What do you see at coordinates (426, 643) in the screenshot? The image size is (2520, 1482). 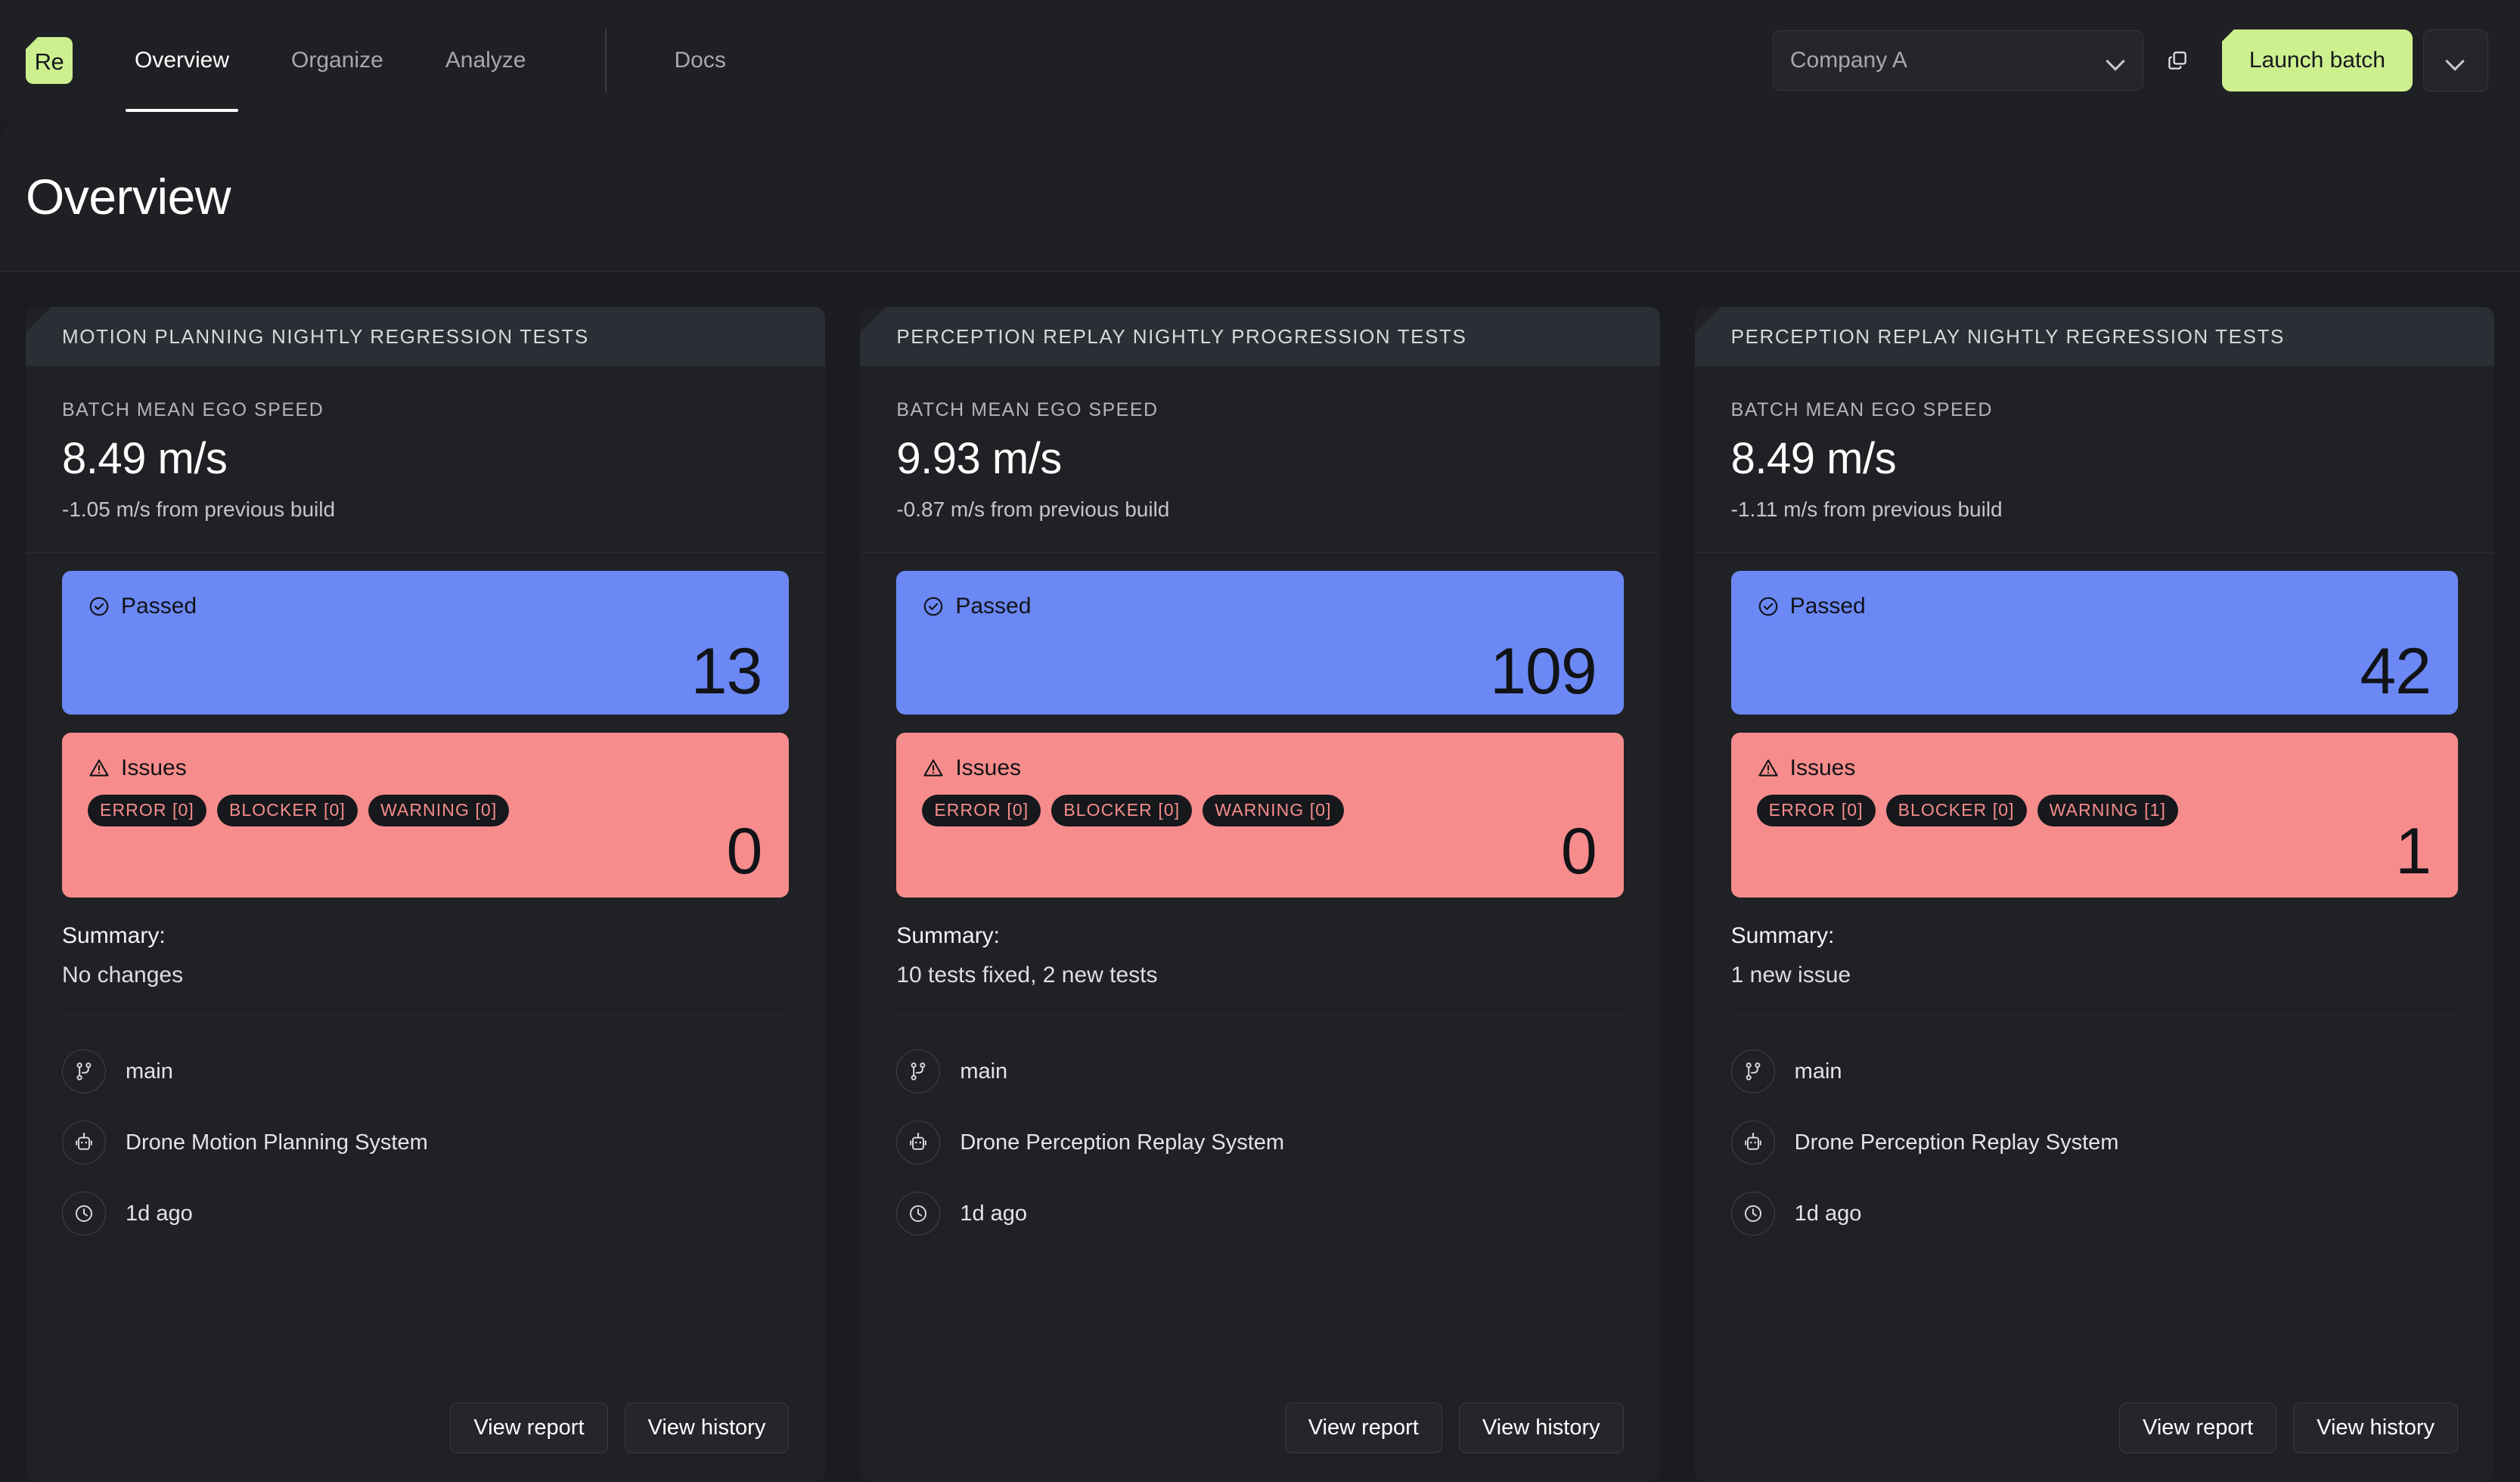 I see `passed-panel: Passed 13` at bounding box center [426, 643].